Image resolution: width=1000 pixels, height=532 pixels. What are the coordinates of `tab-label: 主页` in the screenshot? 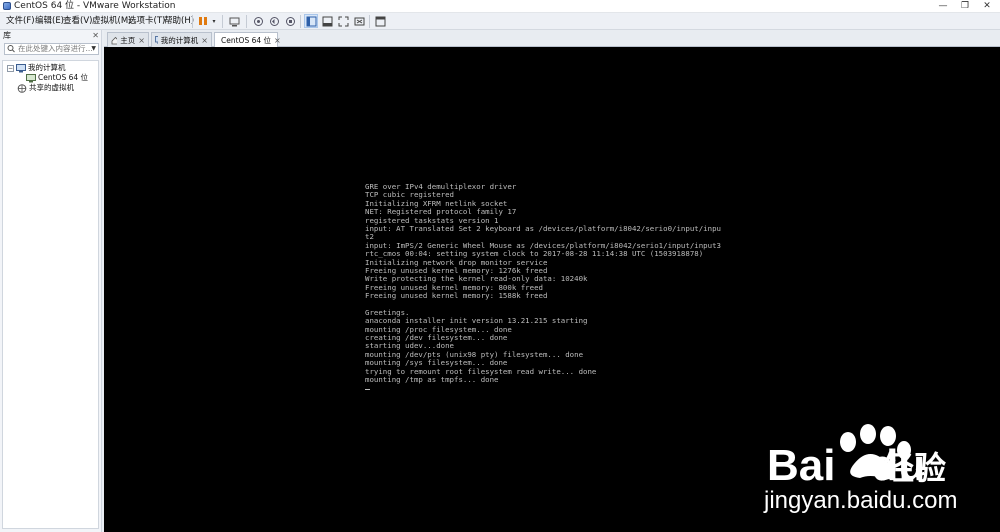 It's located at (128, 40).